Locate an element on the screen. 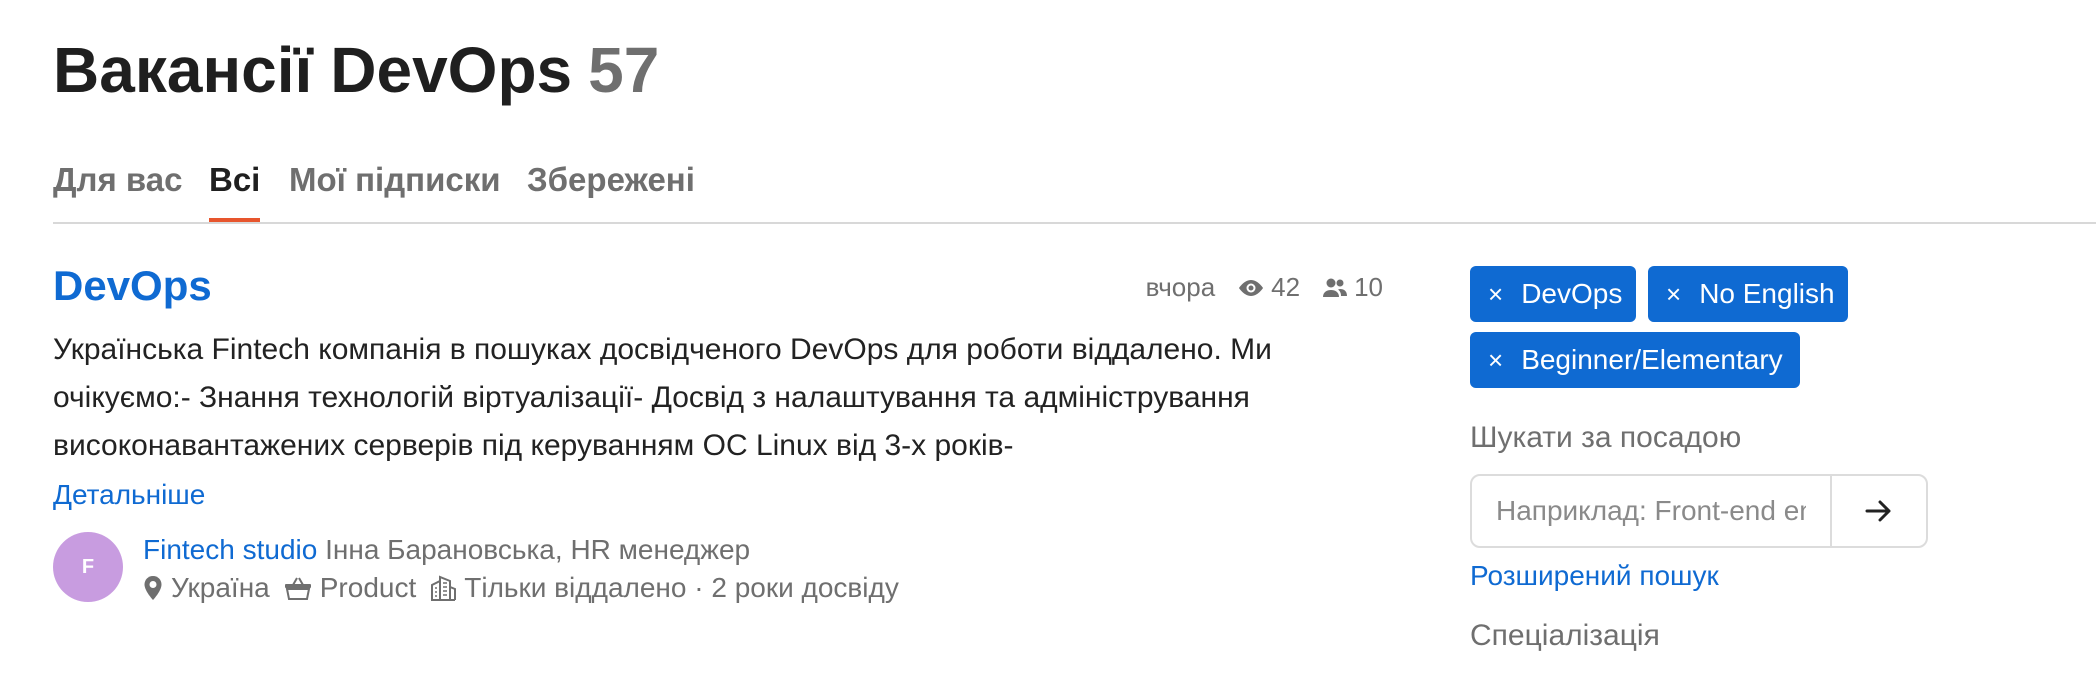  vacancy-meta: вчора 42 10 is located at coordinates (1264, 287).